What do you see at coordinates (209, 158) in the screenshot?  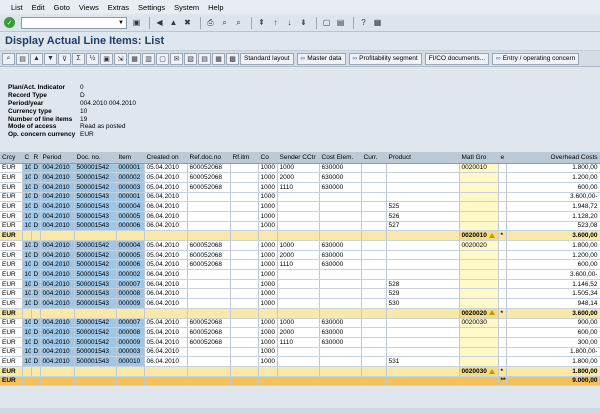 I see `column-header: Ref.doc.no` at bounding box center [209, 158].